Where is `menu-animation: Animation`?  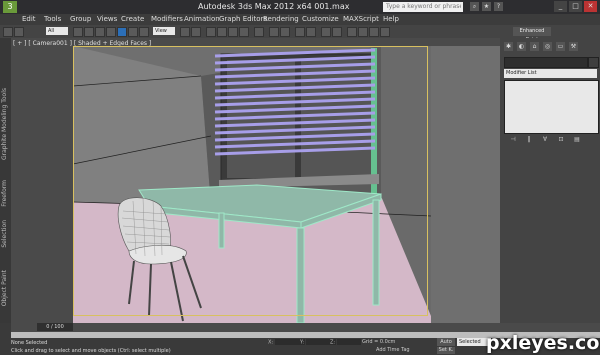
menu-animation: Animation is located at coordinates (202, 19).